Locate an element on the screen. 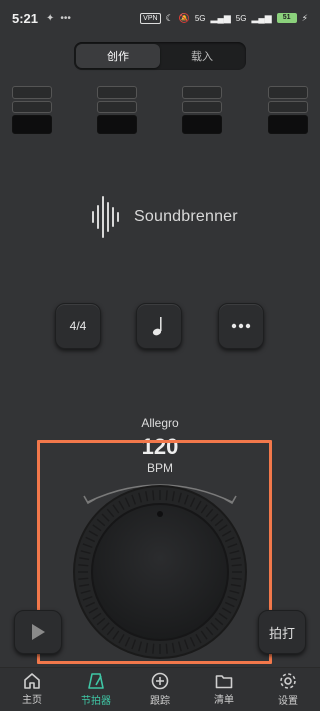 The image size is (320, 711). mode-switch: 创作 载入 is located at coordinates (160, 56).